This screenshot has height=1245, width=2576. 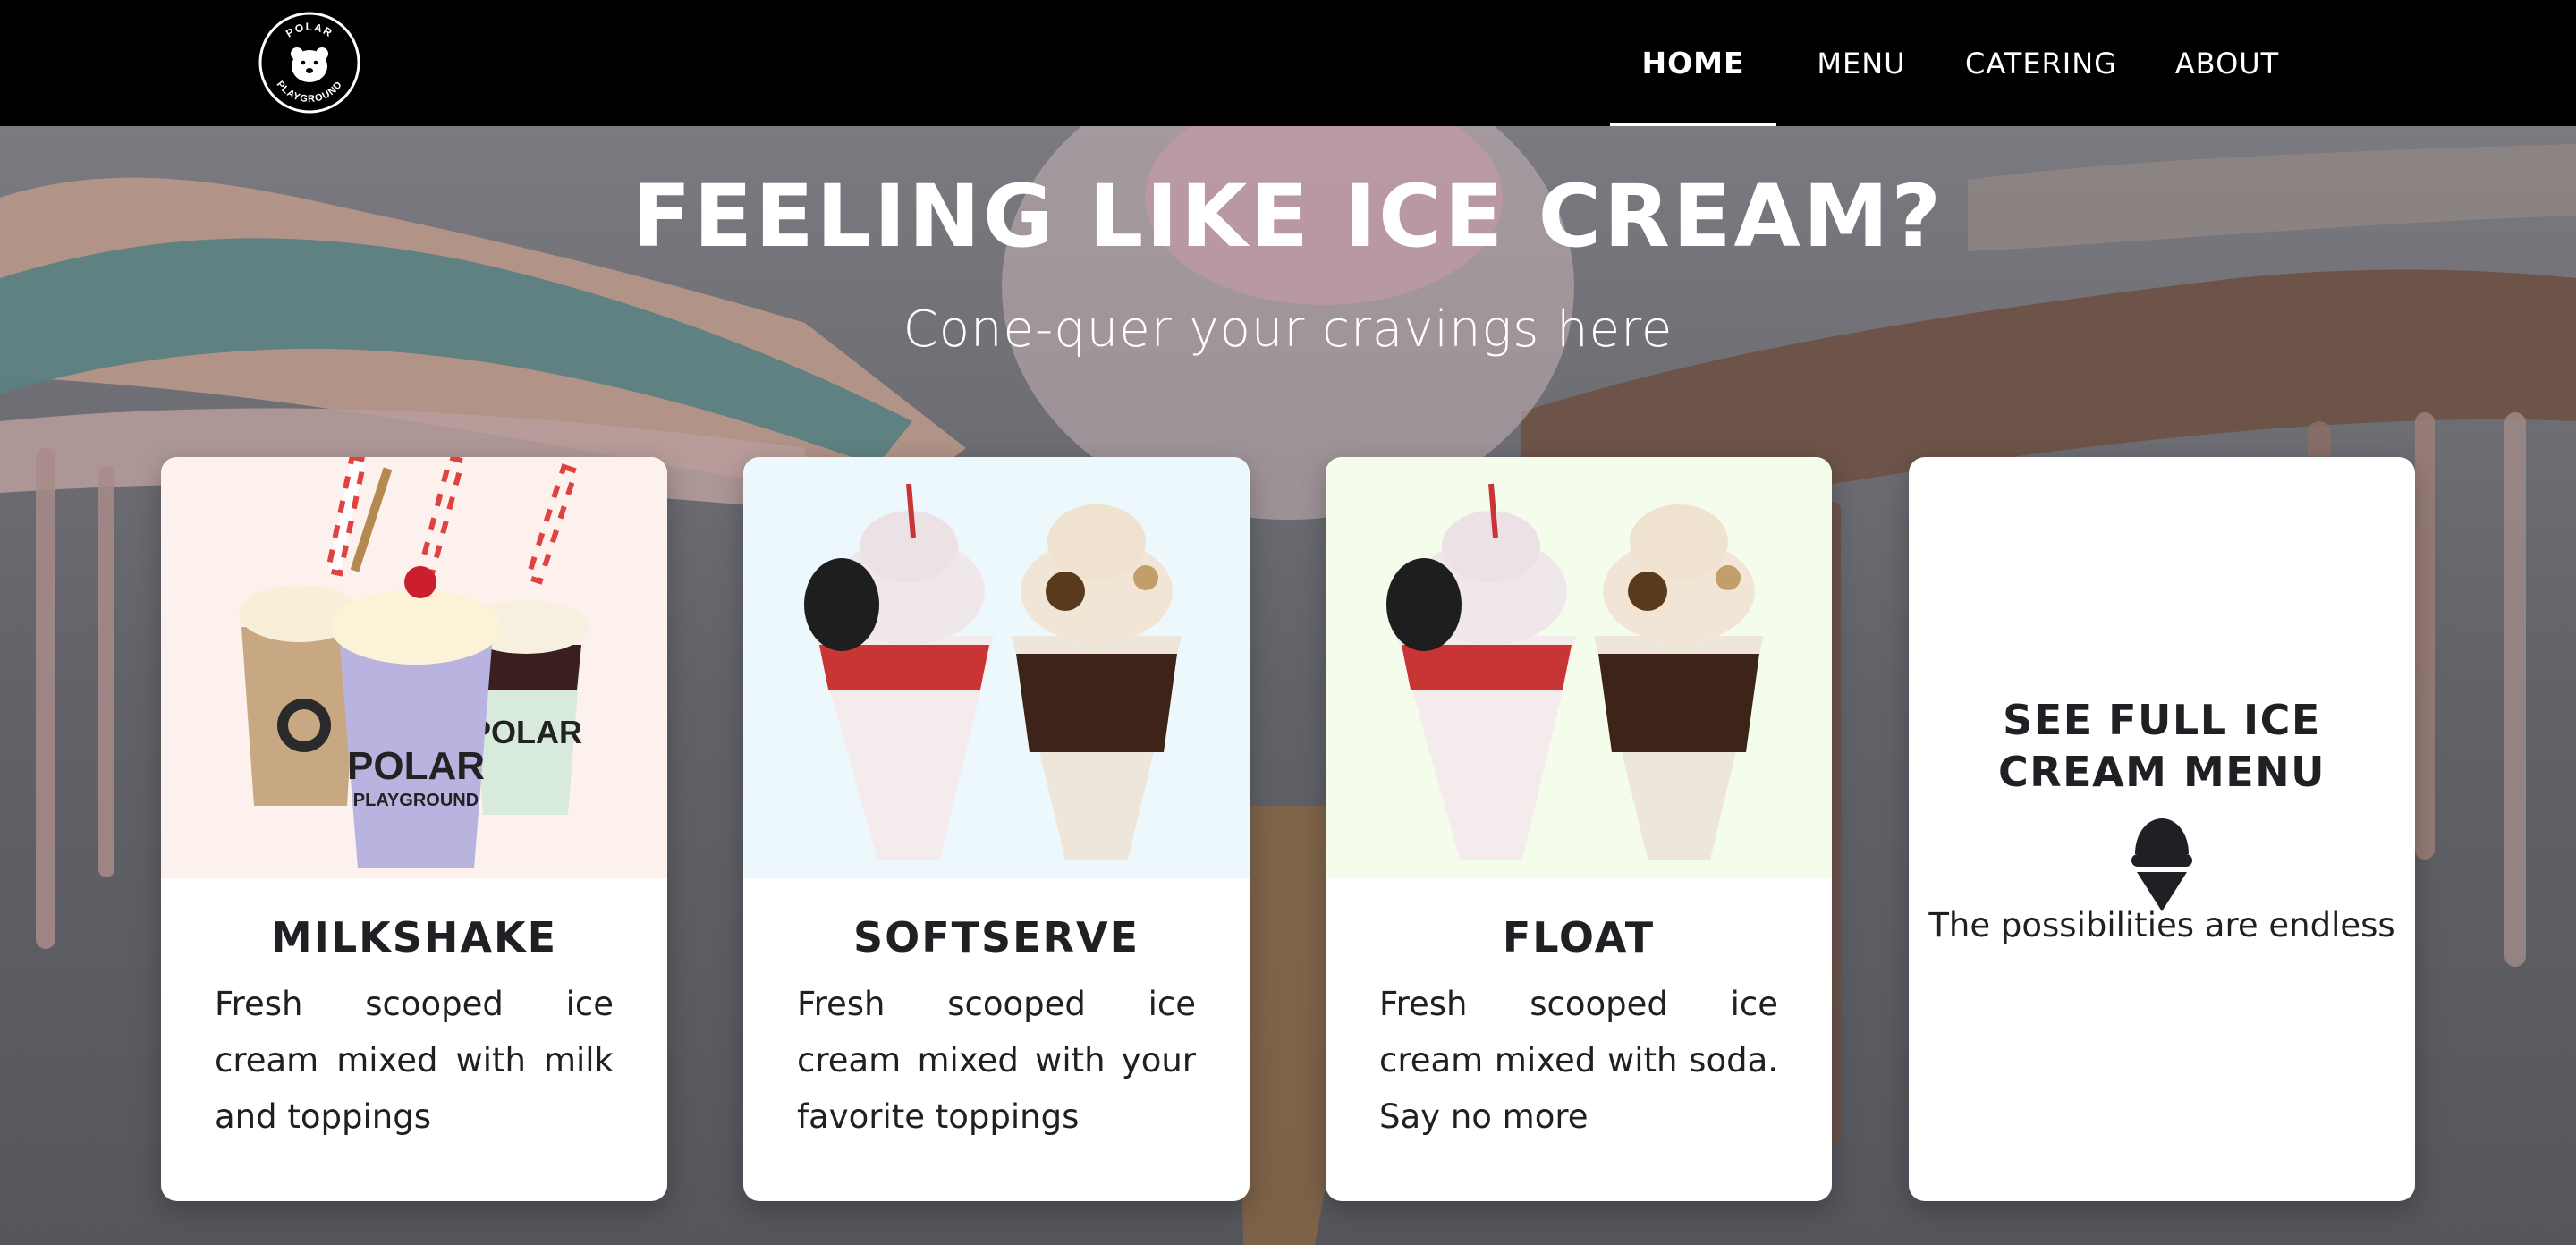 I want to click on nav-catering: CATERING, so click(x=2041, y=63).